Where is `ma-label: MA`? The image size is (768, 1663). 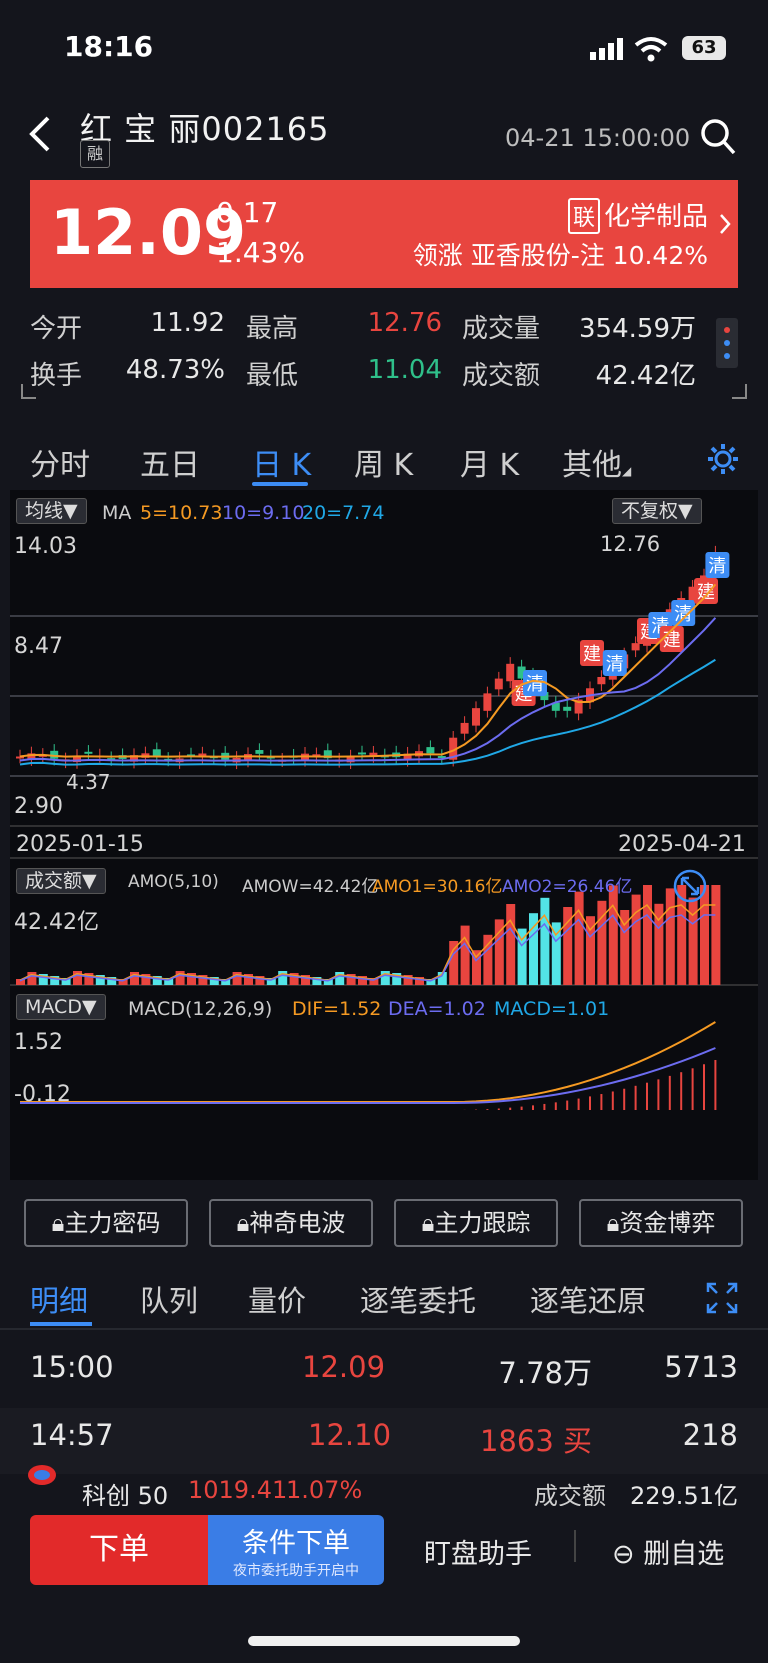 ma-label: MA is located at coordinates (117, 513).